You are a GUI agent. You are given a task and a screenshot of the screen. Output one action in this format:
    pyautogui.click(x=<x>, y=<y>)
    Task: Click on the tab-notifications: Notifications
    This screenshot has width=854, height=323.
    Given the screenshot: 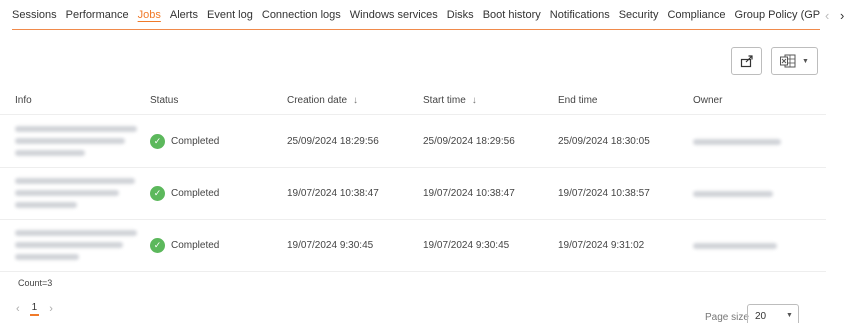 What is the action you would take?
    pyautogui.click(x=580, y=14)
    